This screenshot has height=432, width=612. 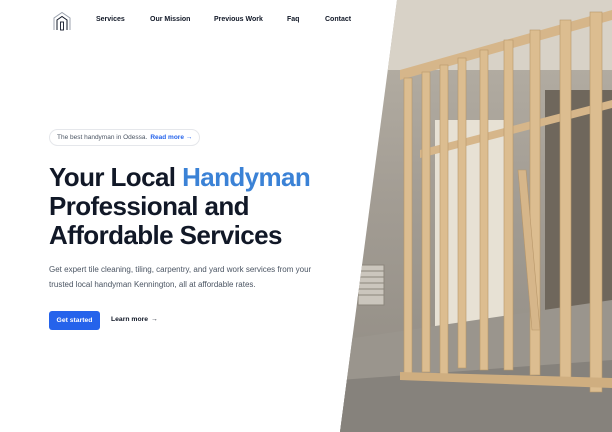 What do you see at coordinates (246, 177) in the screenshot?
I see `hero-title-accent: Handyman` at bounding box center [246, 177].